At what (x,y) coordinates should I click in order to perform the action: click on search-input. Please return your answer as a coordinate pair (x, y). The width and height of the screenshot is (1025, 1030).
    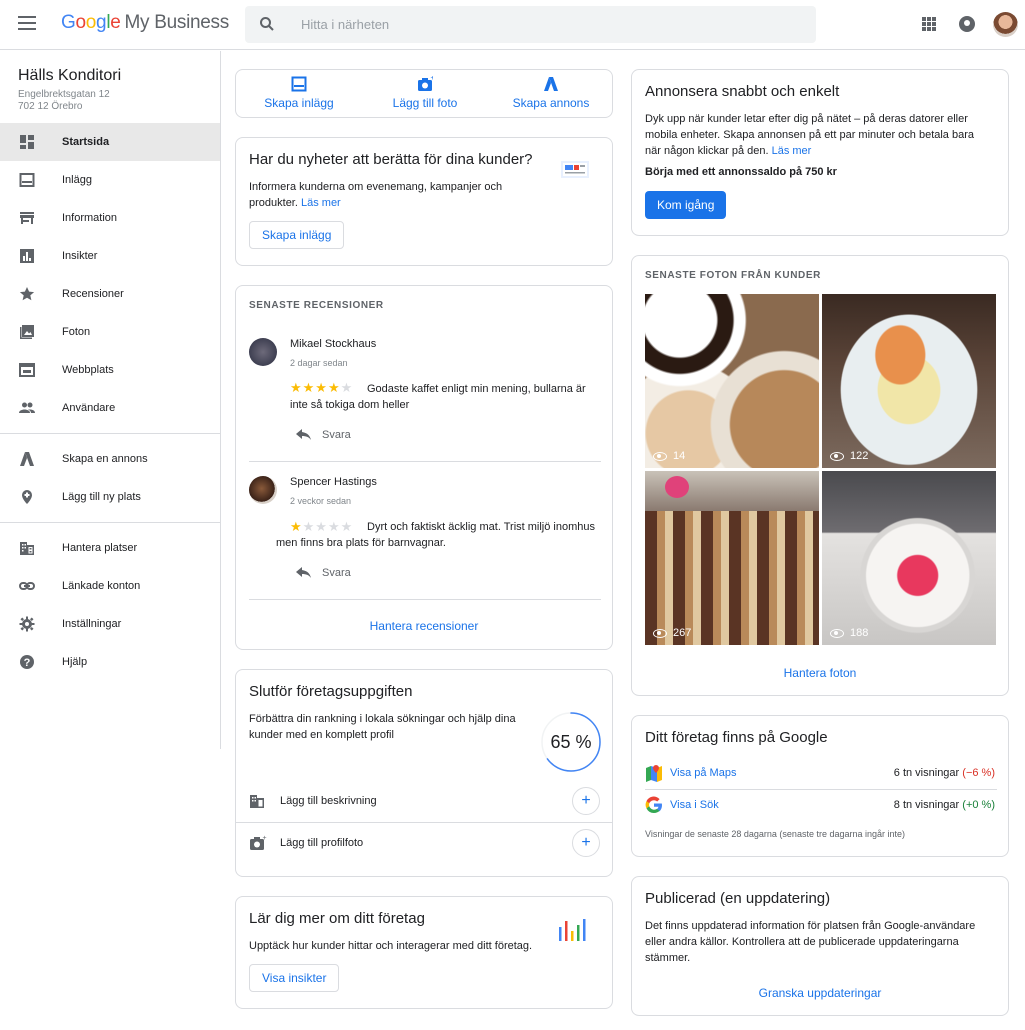
    Looking at the image, I should click on (551, 24).